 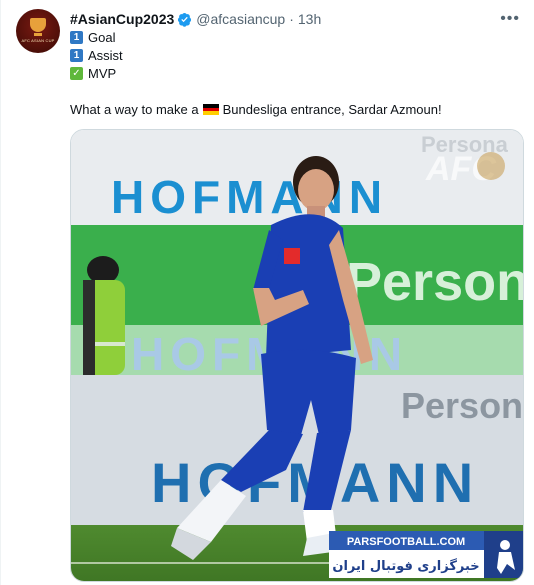 I want to click on tweet-time: 13h, so click(x=309, y=19).